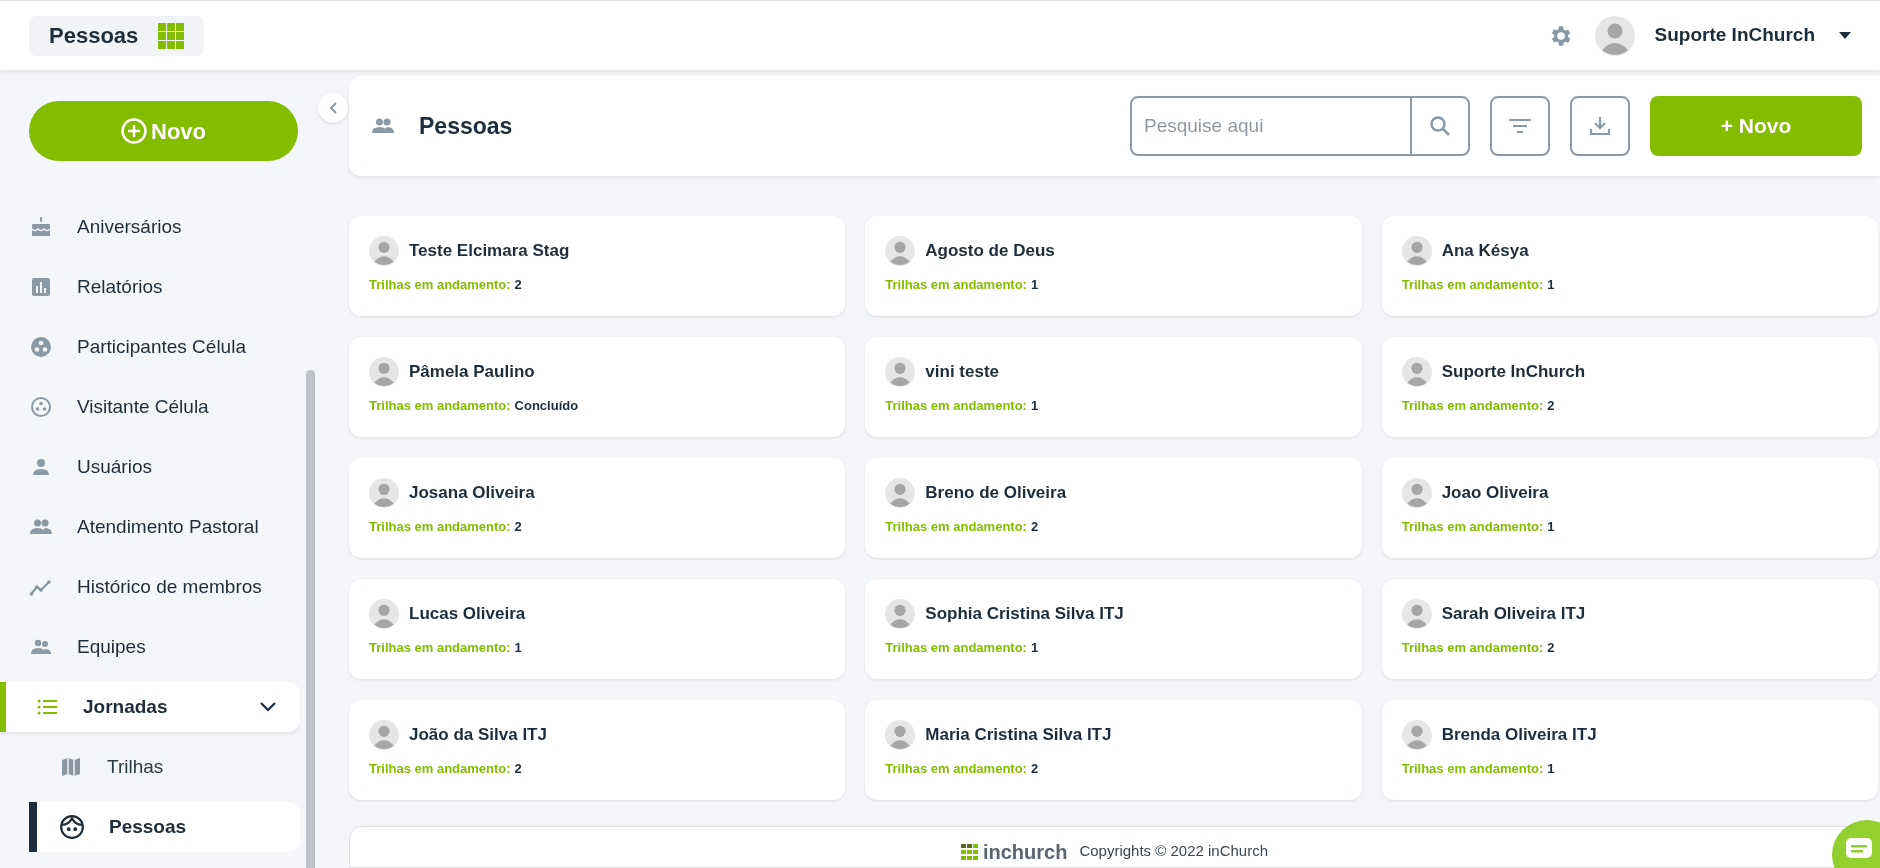 Image resolution: width=1880 pixels, height=868 pixels. Describe the element at coordinates (1495, 493) in the screenshot. I see `person-name: Joao Oliveira` at that location.